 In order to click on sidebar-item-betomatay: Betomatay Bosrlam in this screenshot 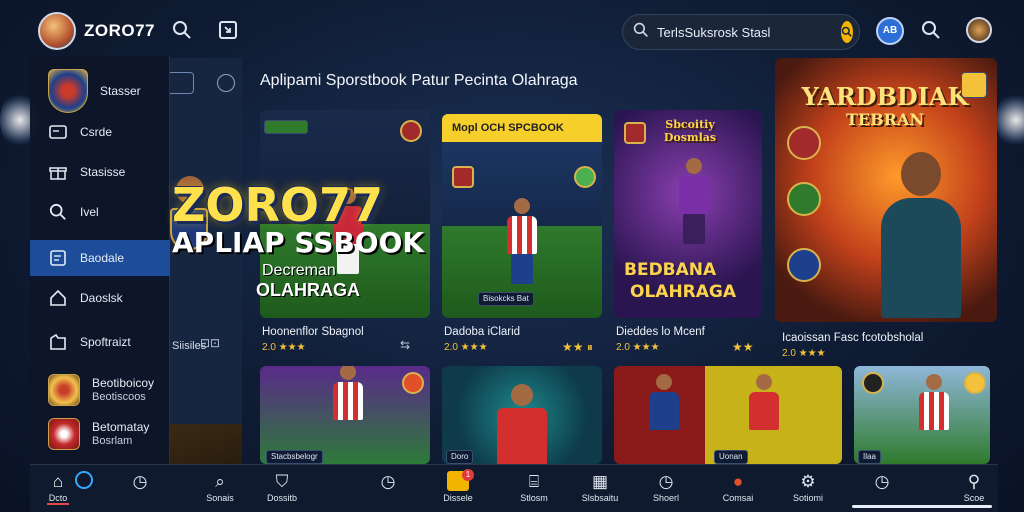, I will do `click(100, 434)`.